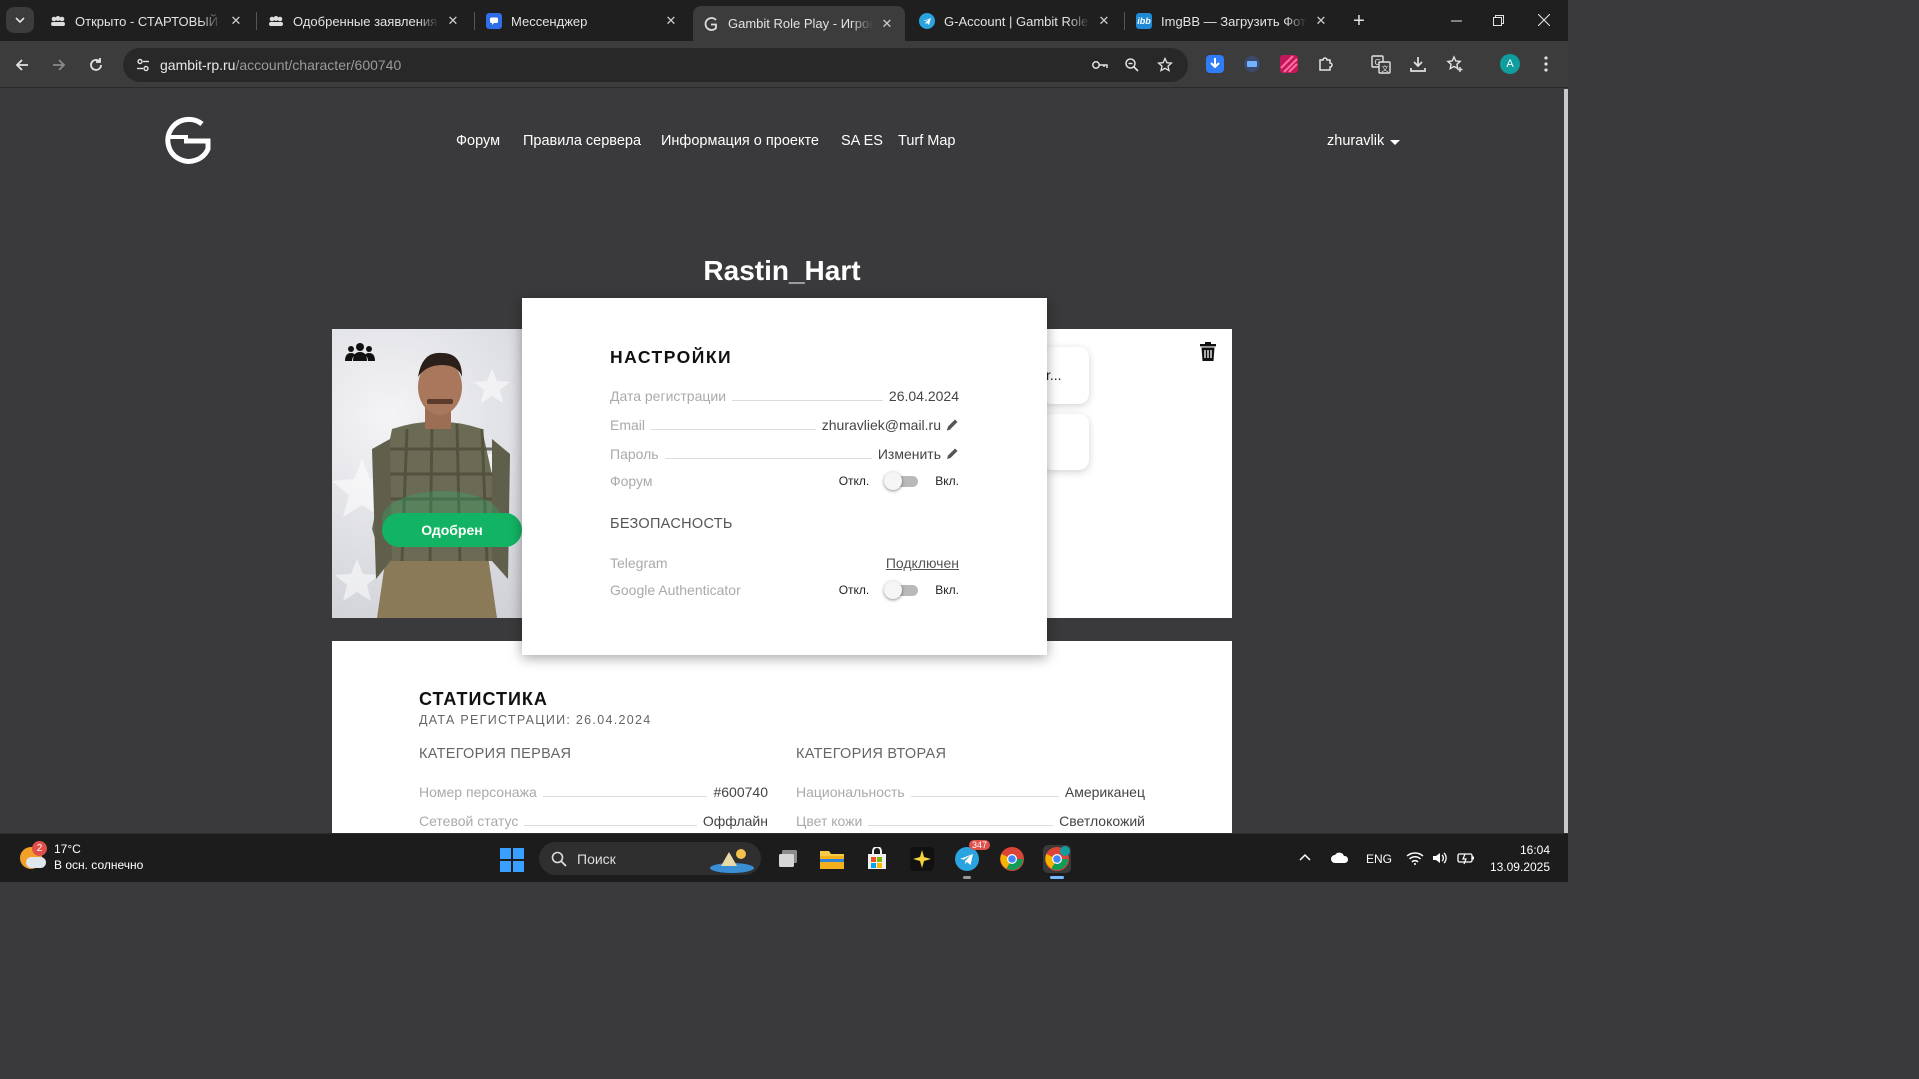 The image size is (1919, 1079). Describe the element at coordinates (96, 65) in the screenshot. I see `reload-button` at that location.